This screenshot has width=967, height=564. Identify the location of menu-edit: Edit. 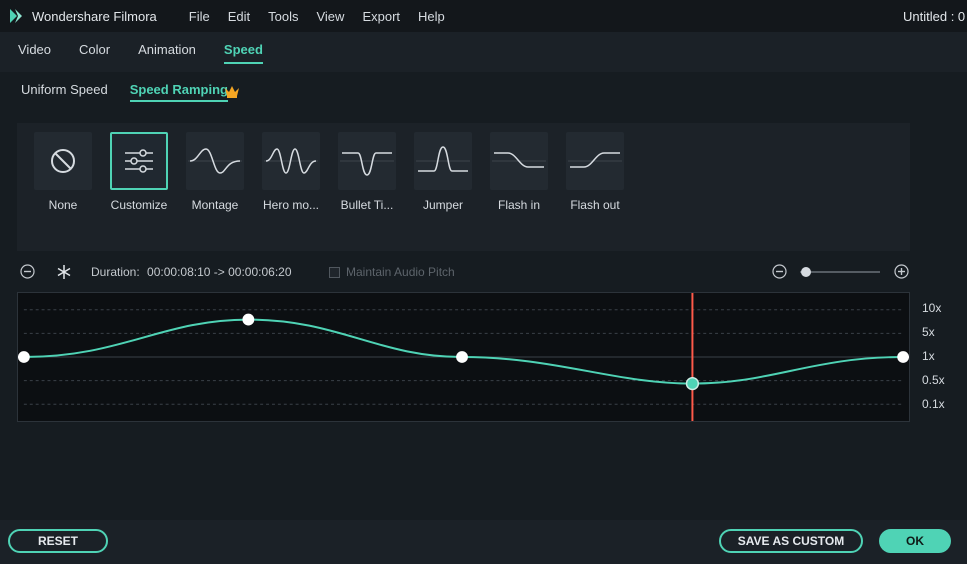
(239, 16).